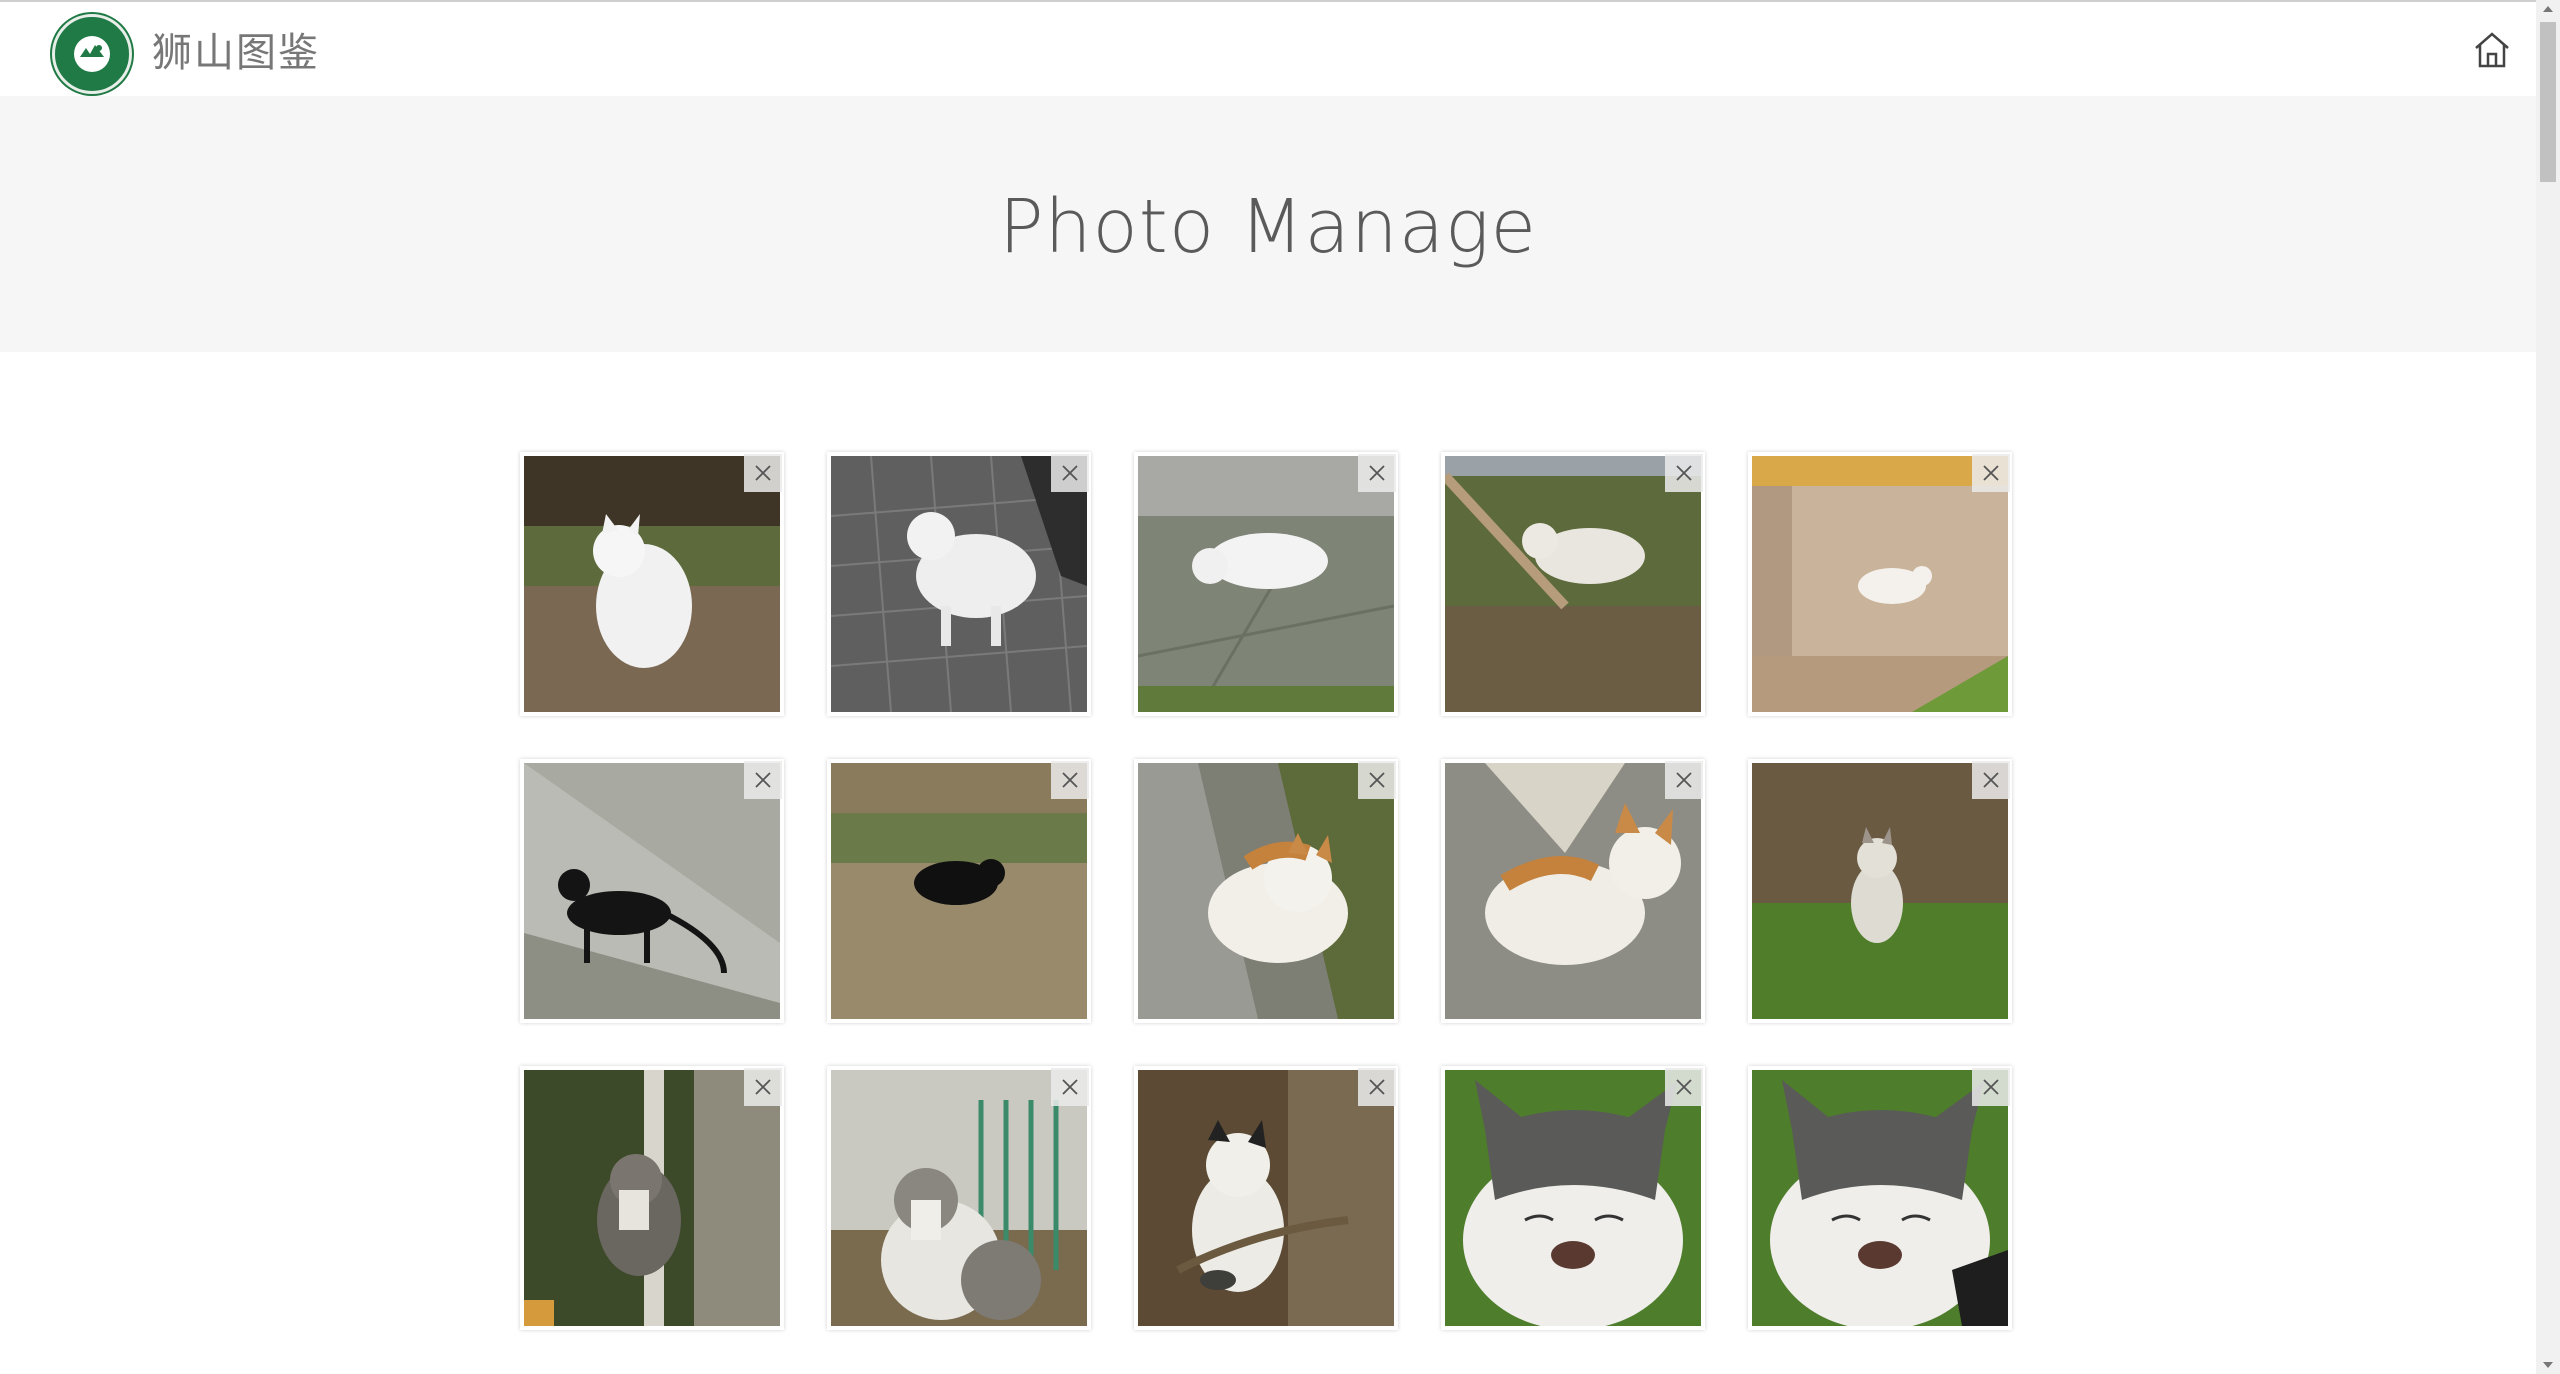 The height and width of the screenshot is (1374, 2560). I want to click on top-navbar: 狮山图鉴, so click(1268, 48).